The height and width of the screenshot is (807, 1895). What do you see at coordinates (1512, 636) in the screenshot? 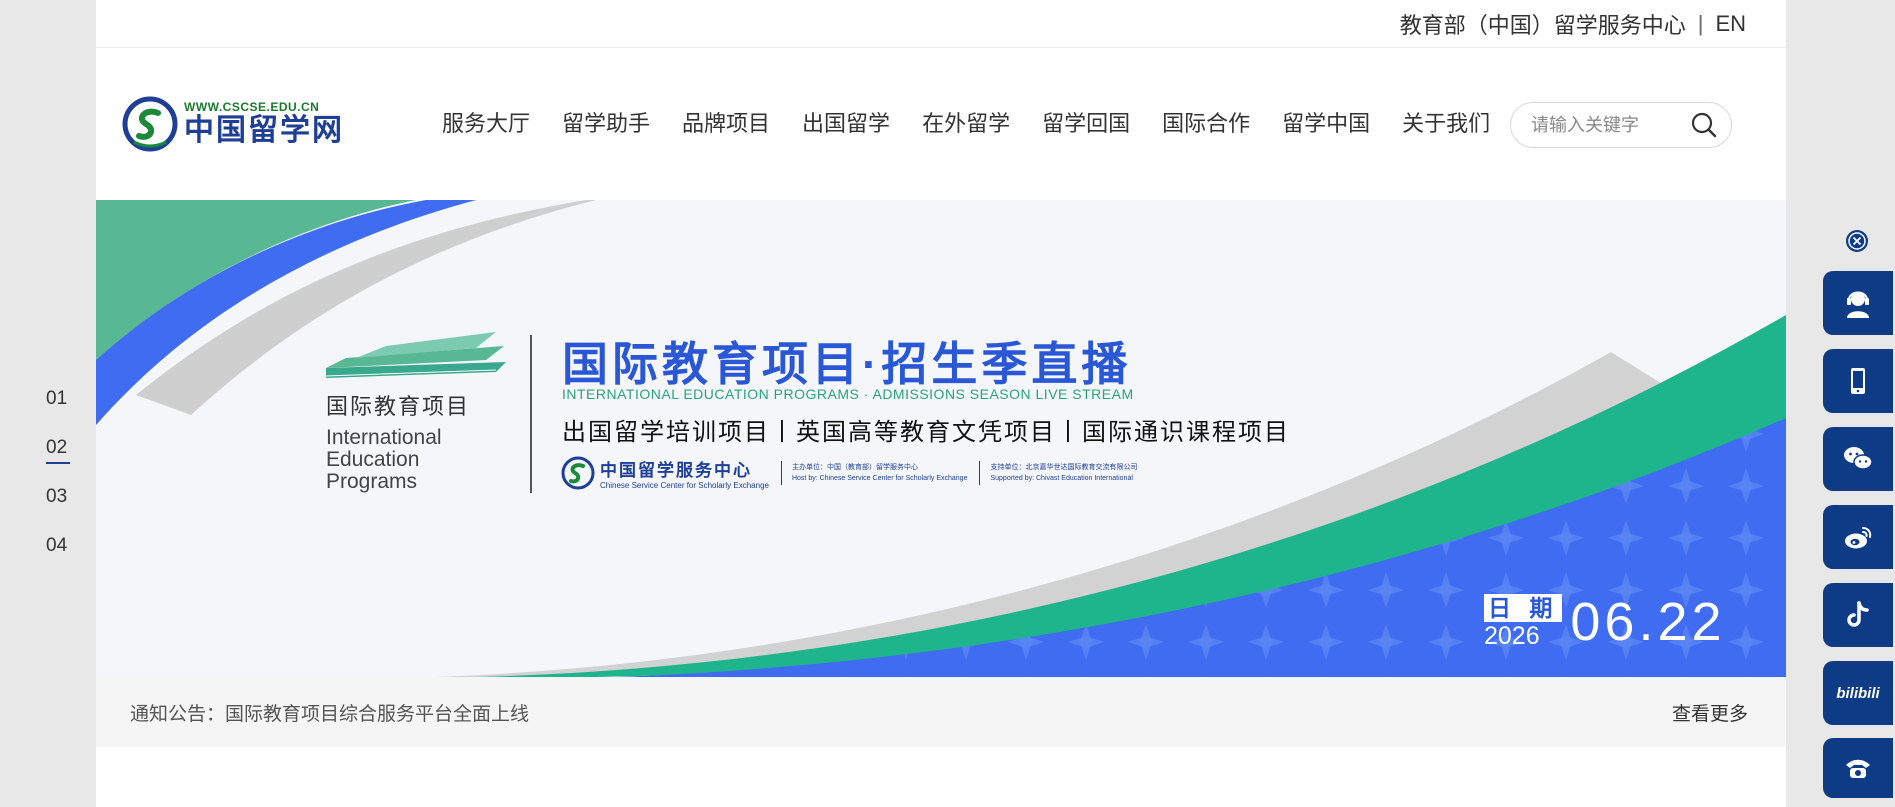
I see `date-year: 2026` at bounding box center [1512, 636].